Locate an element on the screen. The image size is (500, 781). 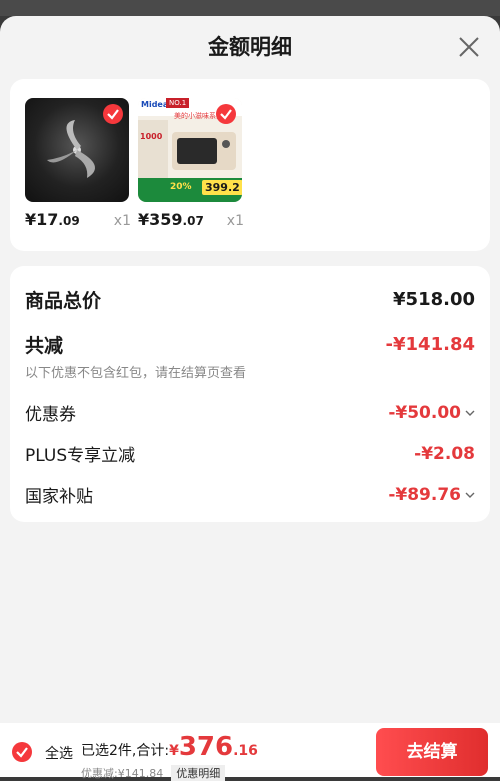
order-summary: 已选2件,合计:¥376.16 is located at coordinates (169, 747).